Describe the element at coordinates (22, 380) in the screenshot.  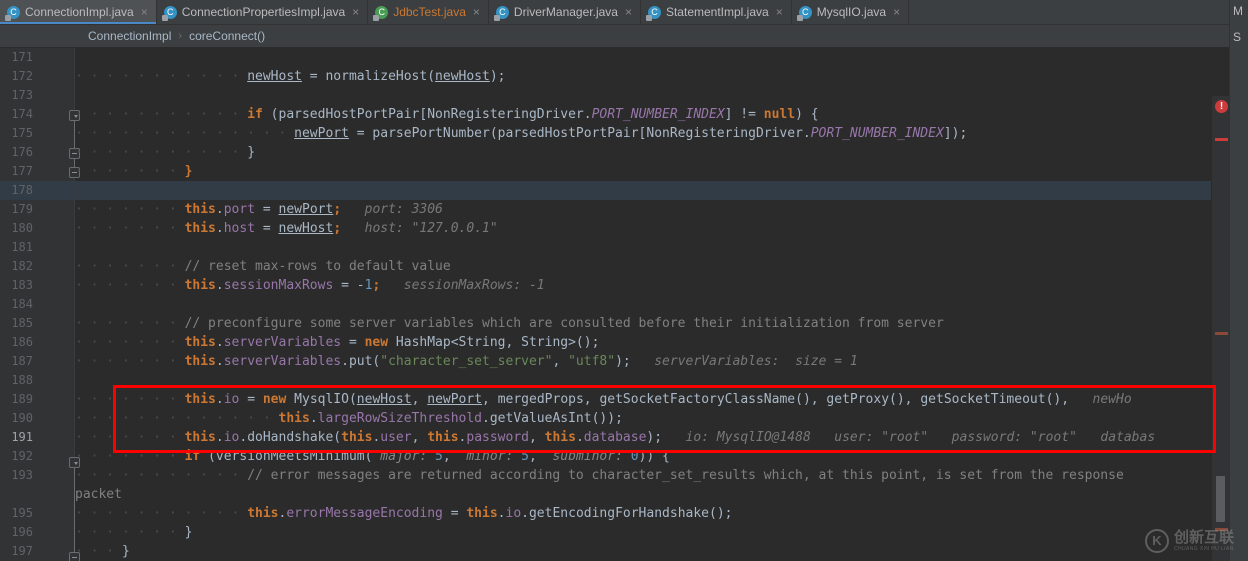
I see `gutter-line-number: 188` at that location.